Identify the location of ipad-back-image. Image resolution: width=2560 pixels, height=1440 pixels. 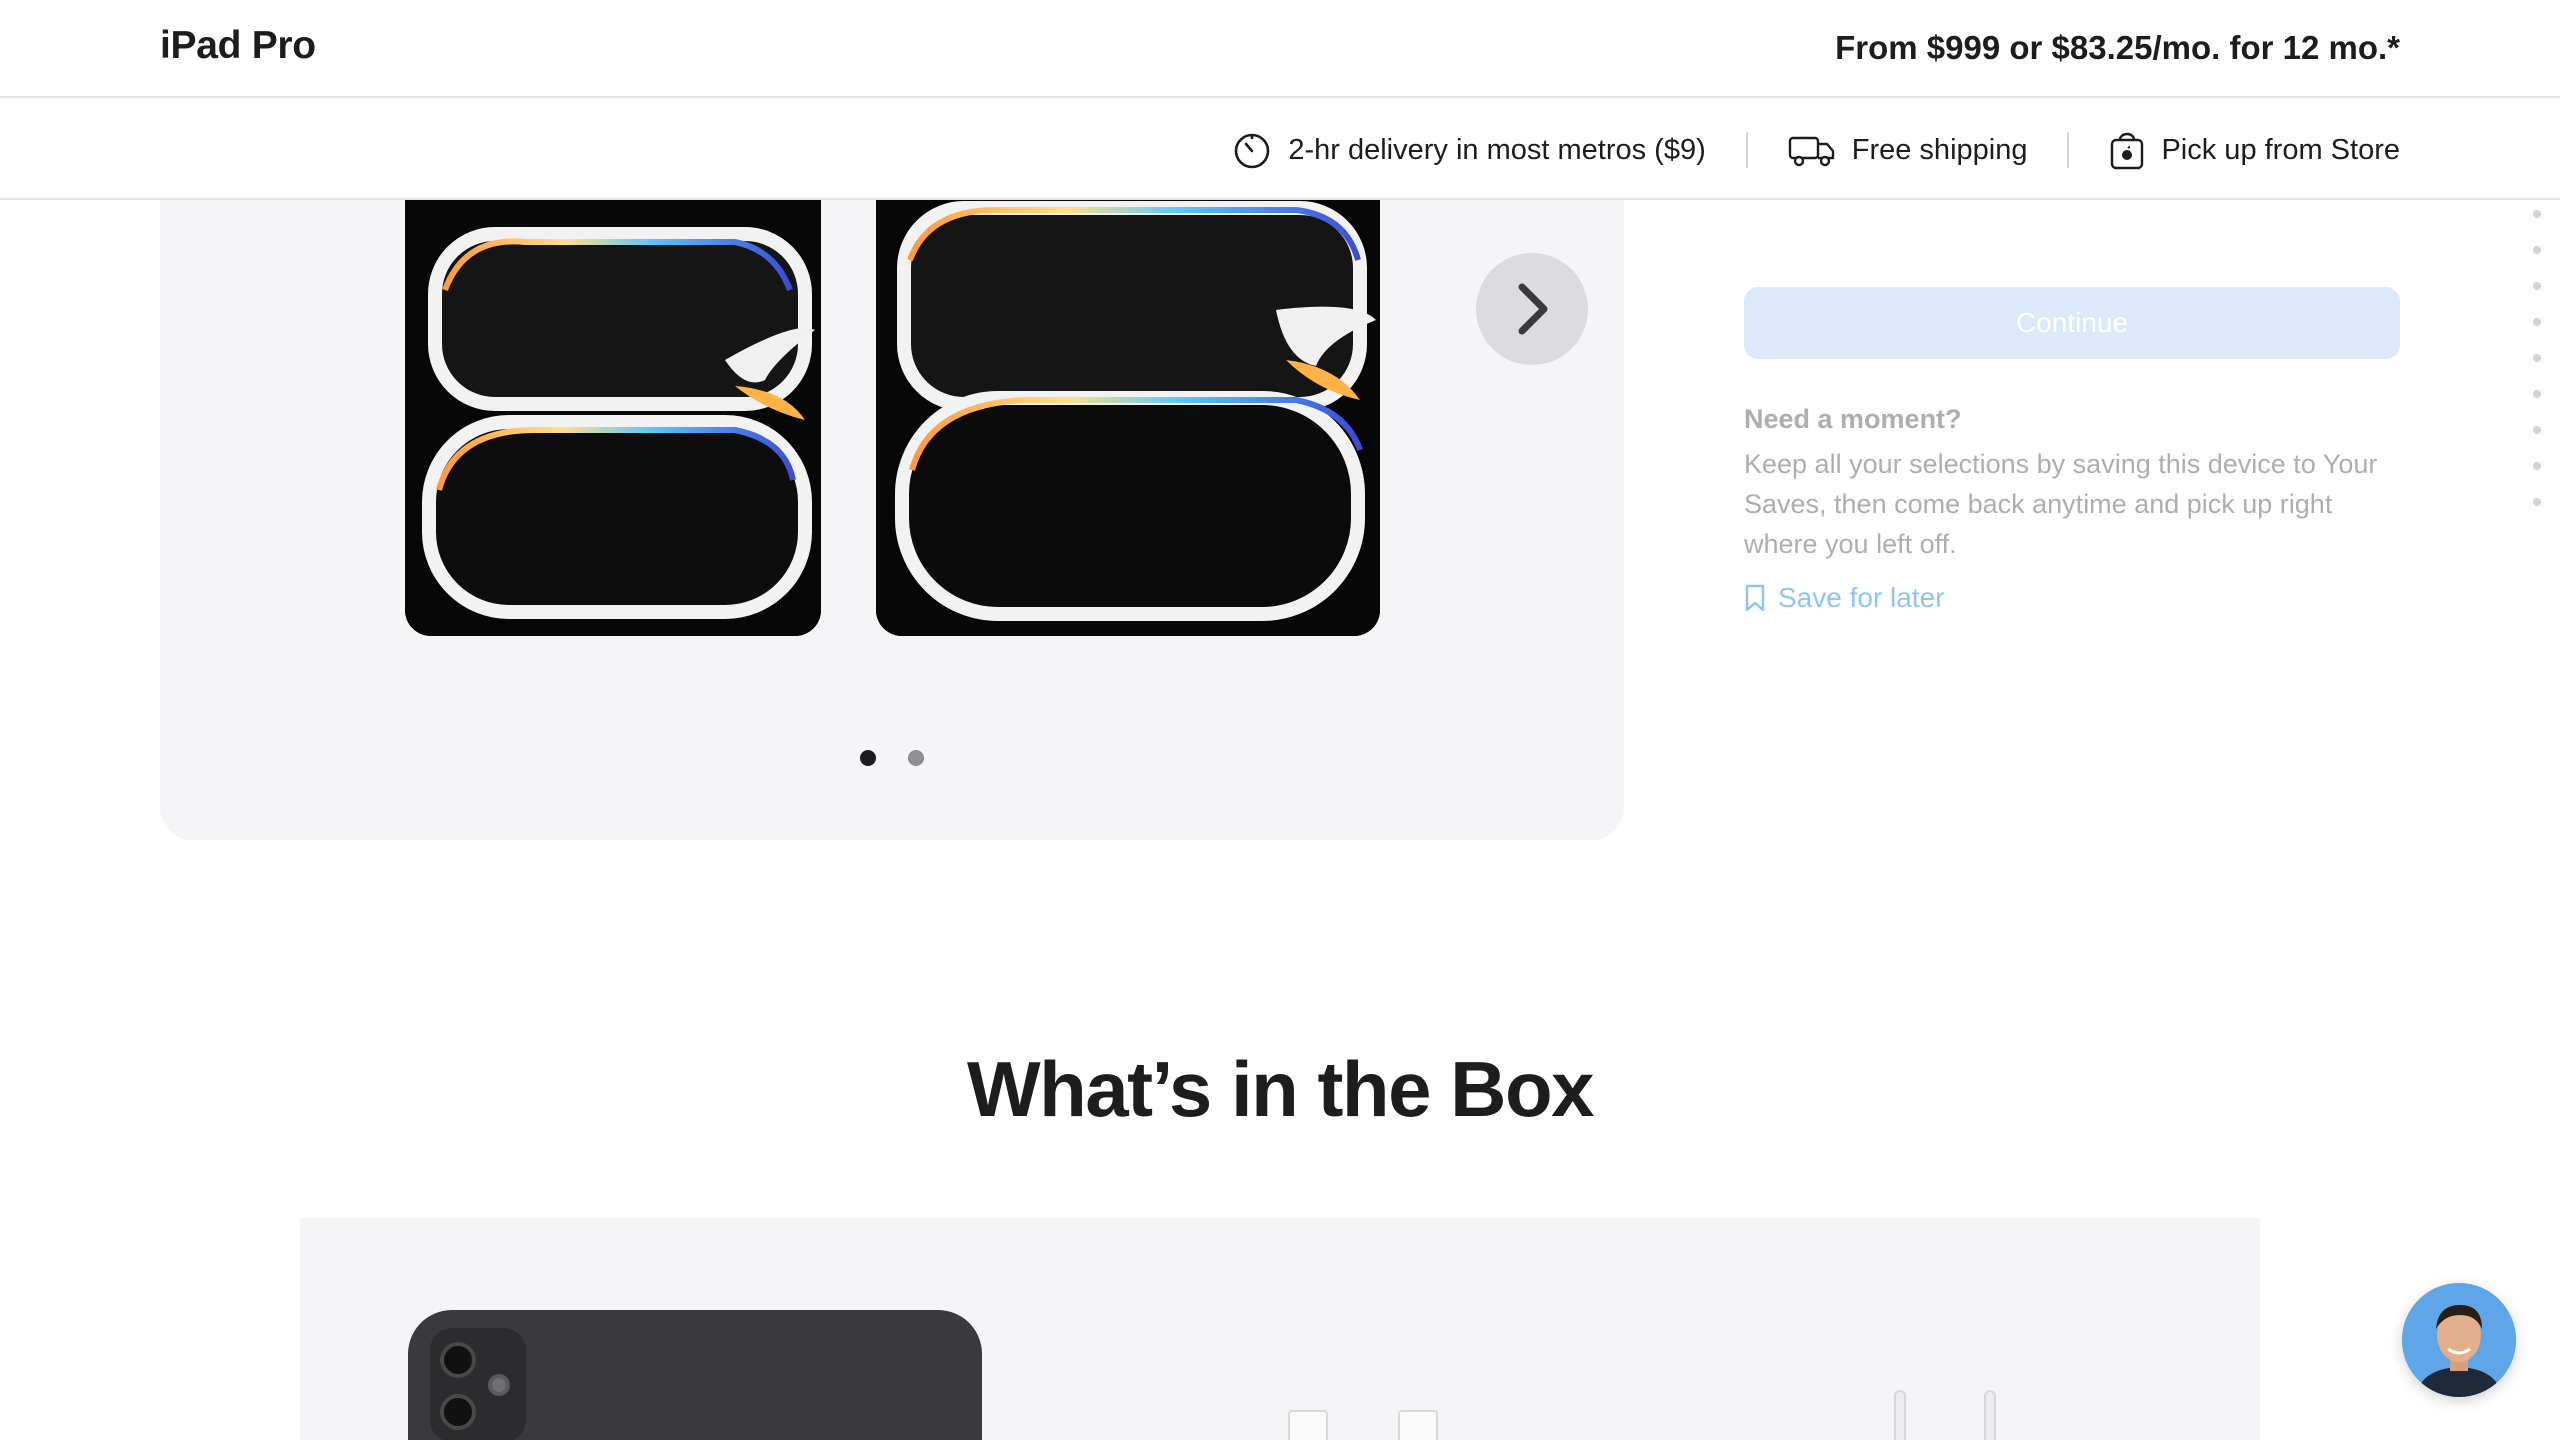
(695, 1375).